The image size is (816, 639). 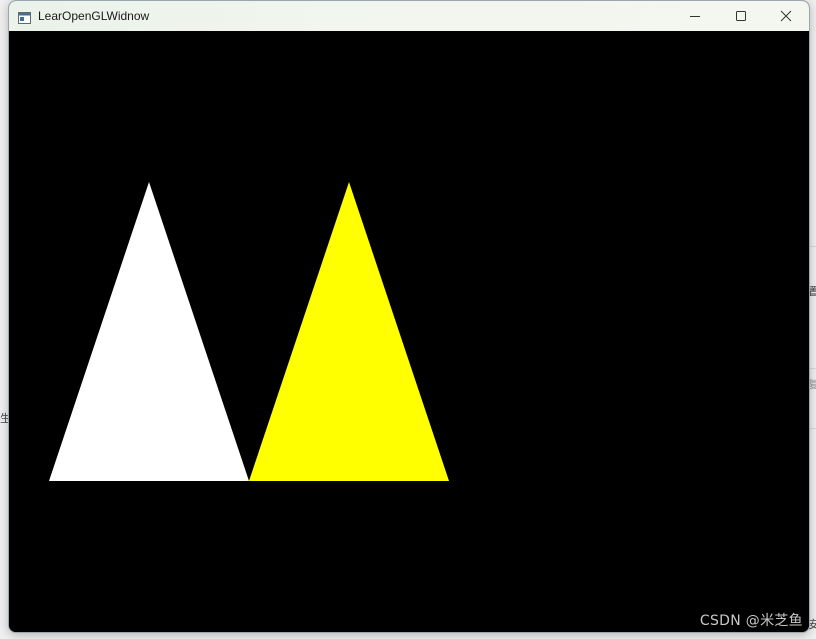 I want to click on yellow-triangle, so click(x=349, y=331).